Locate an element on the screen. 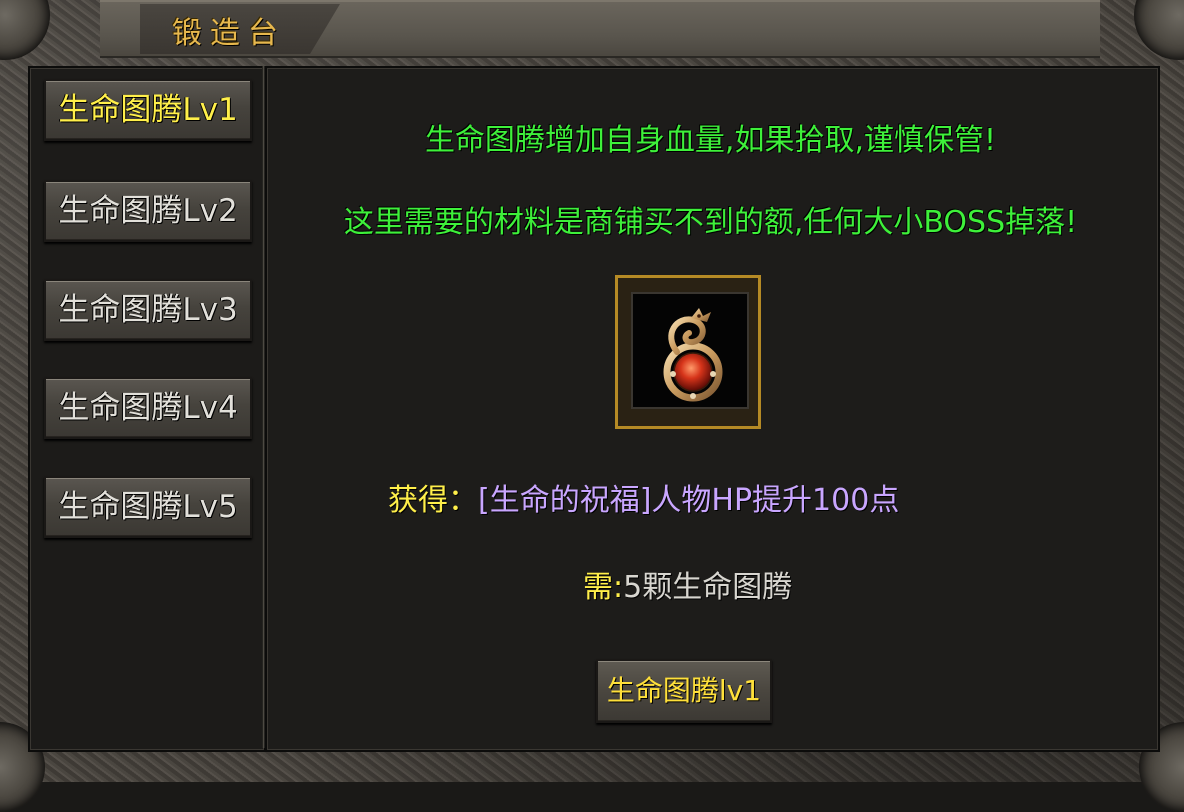 This screenshot has width=1184, height=812. tab-totem-lv2: 生命图腾Lv2 is located at coordinates (148, 211).